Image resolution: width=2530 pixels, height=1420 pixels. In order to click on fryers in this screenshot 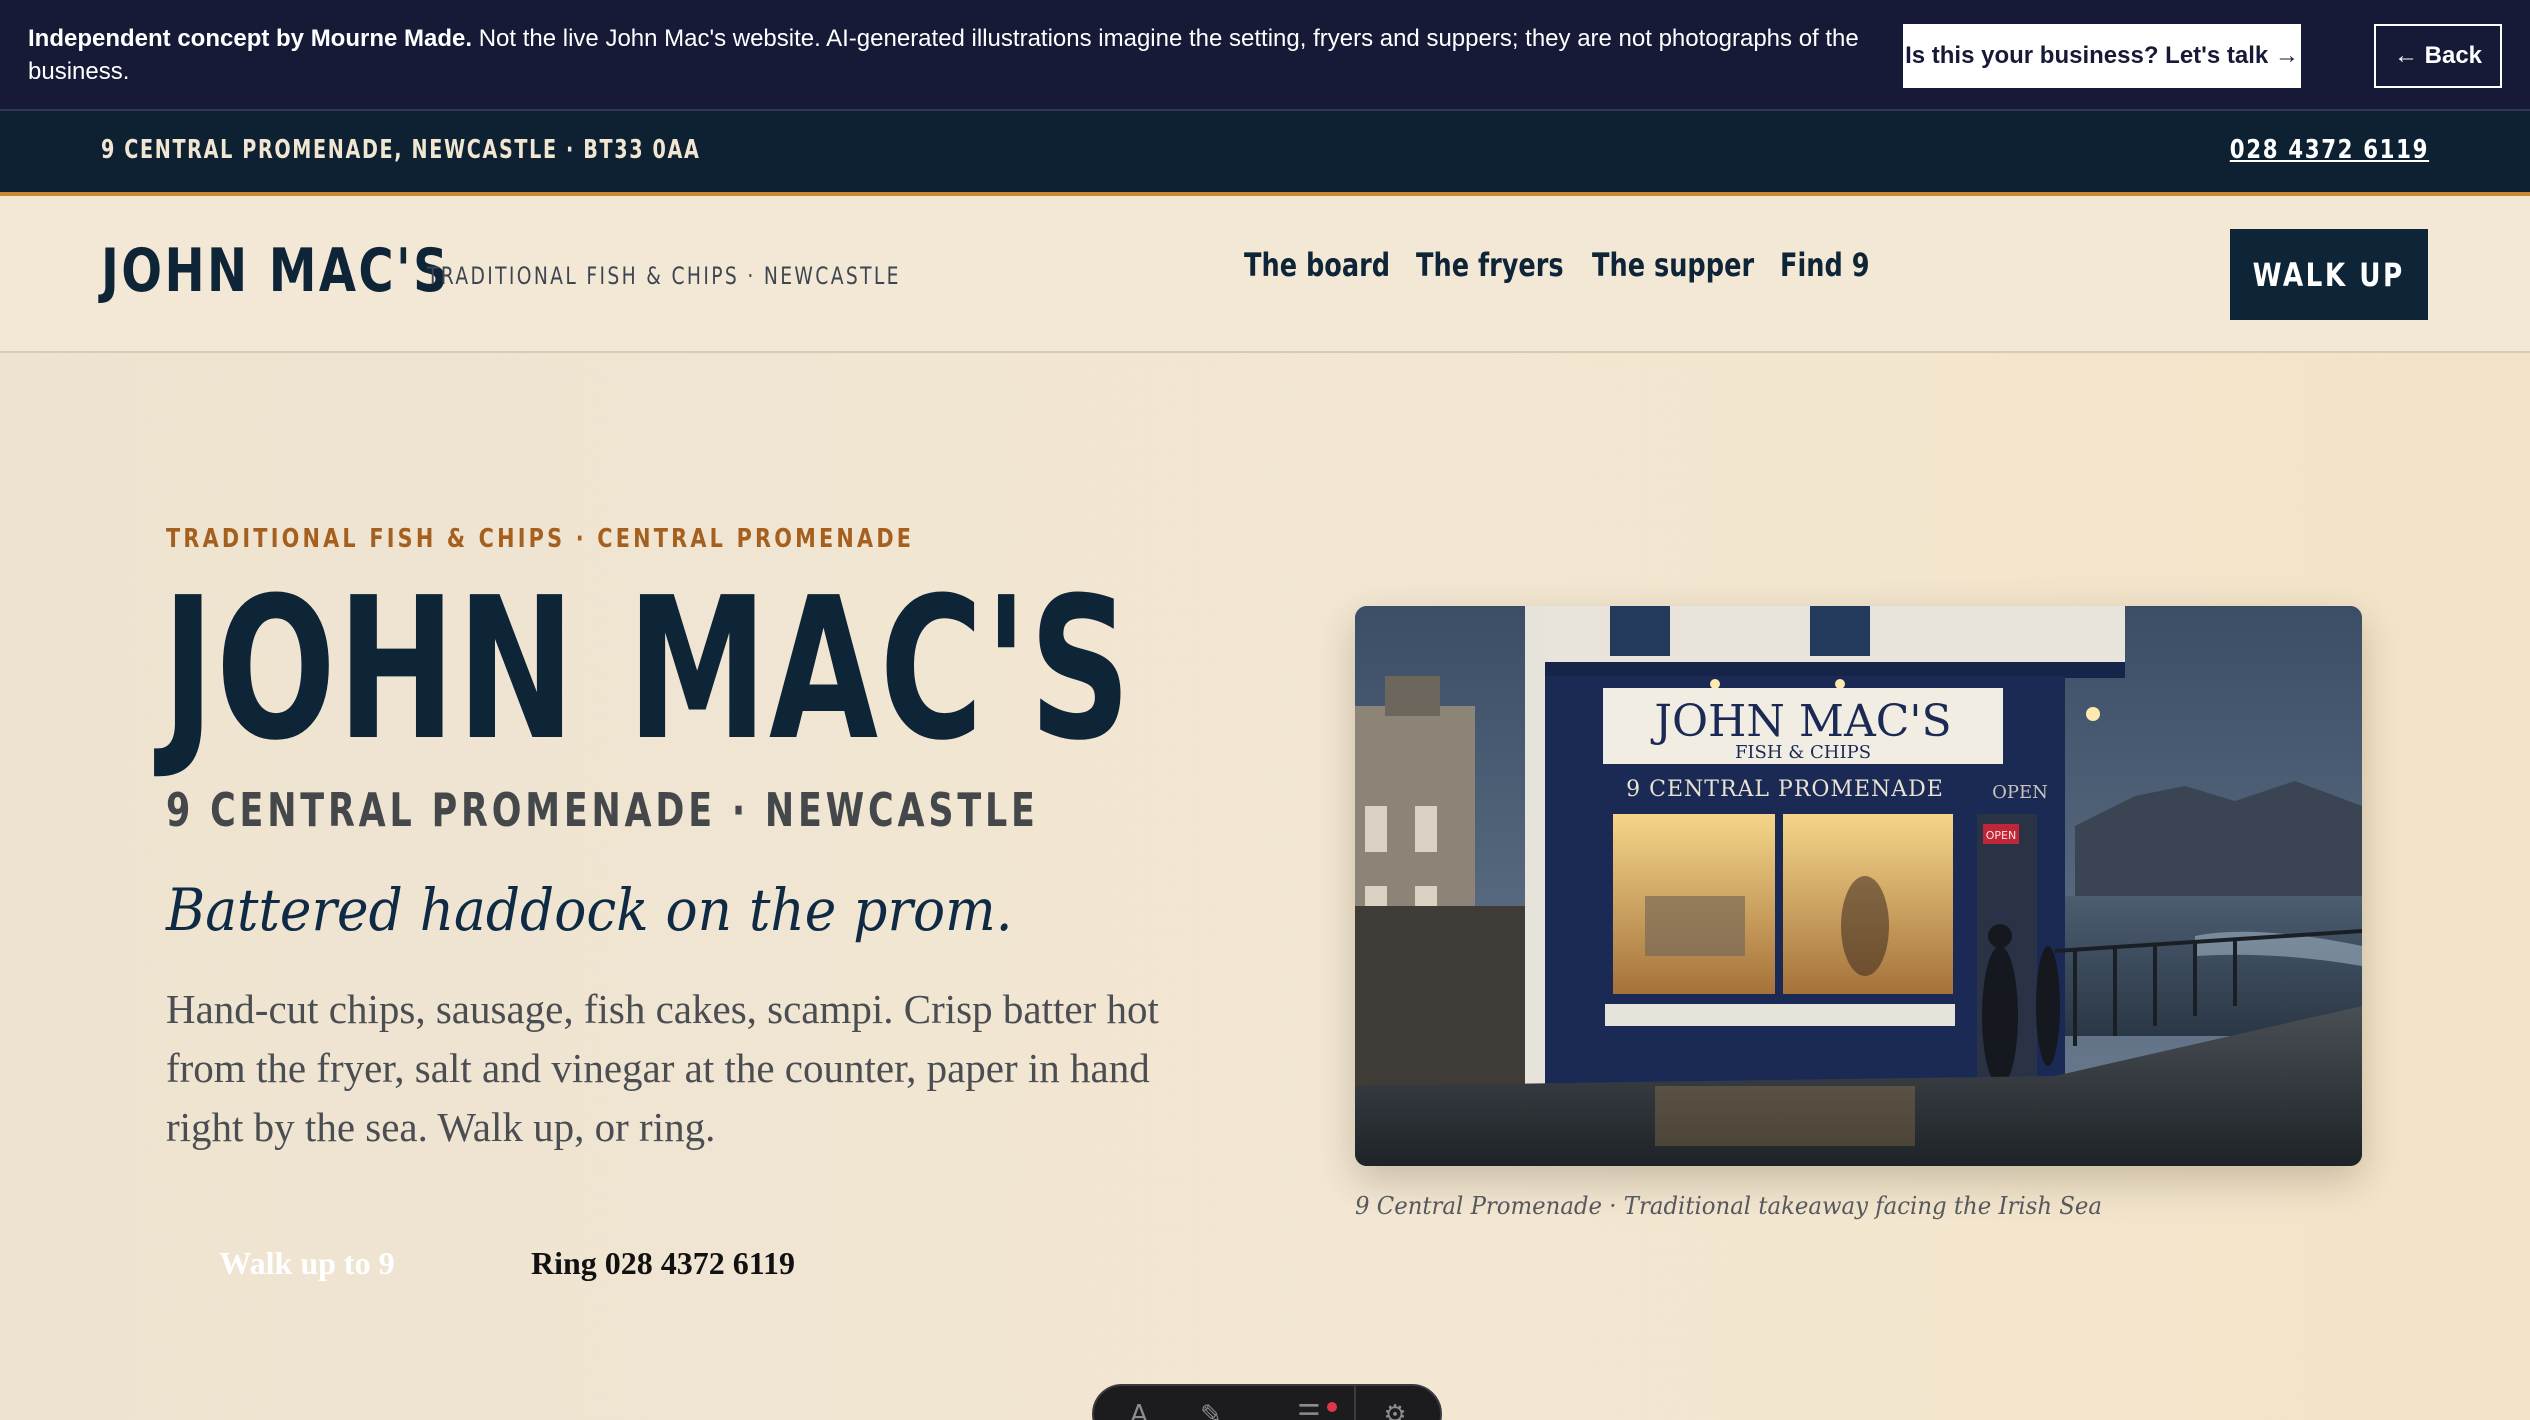, I will do `click(1695, 926)`.